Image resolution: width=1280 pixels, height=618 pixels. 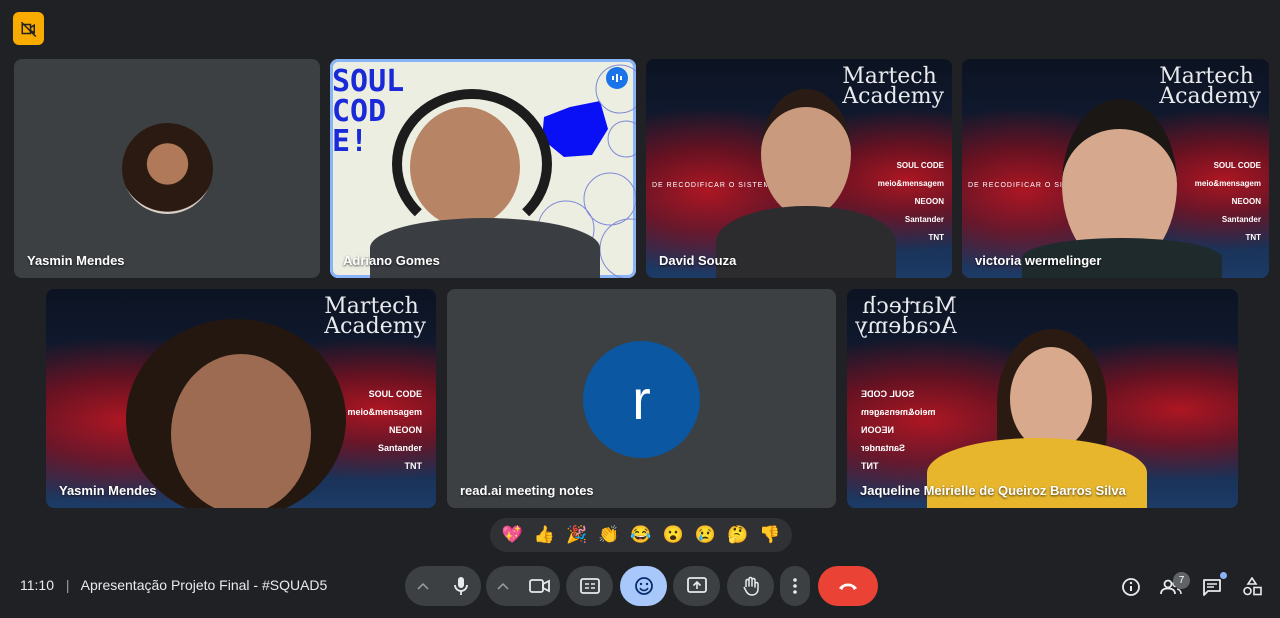 What do you see at coordinates (391, 260) in the screenshot?
I see `participant-name: Adriano Gomes` at bounding box center [391, 260].